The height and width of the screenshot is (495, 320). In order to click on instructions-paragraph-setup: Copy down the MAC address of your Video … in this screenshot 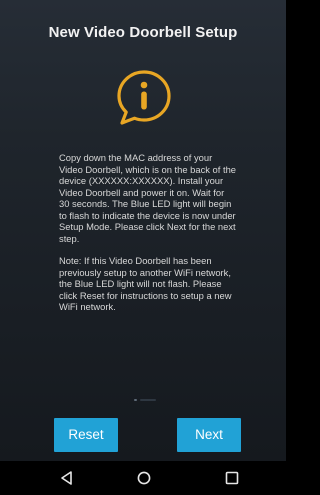, I will do `click(148, 198)`.